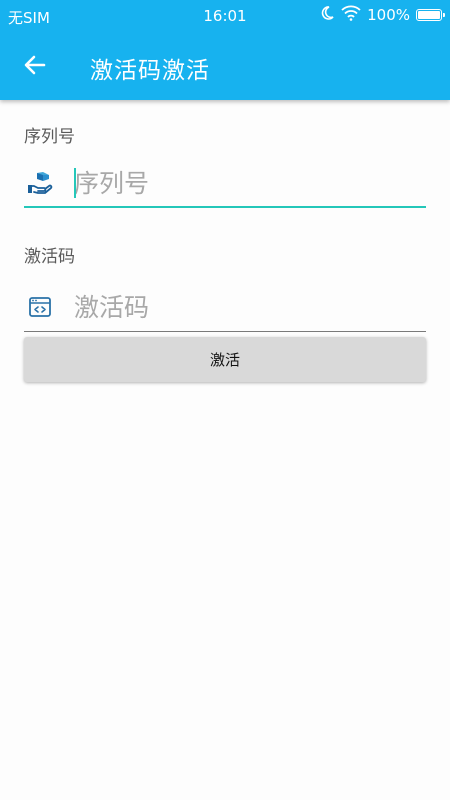  What do you see at coordinates (239, 307) in the screenshot?
I see `code-input` at bounding box center [239, 307].